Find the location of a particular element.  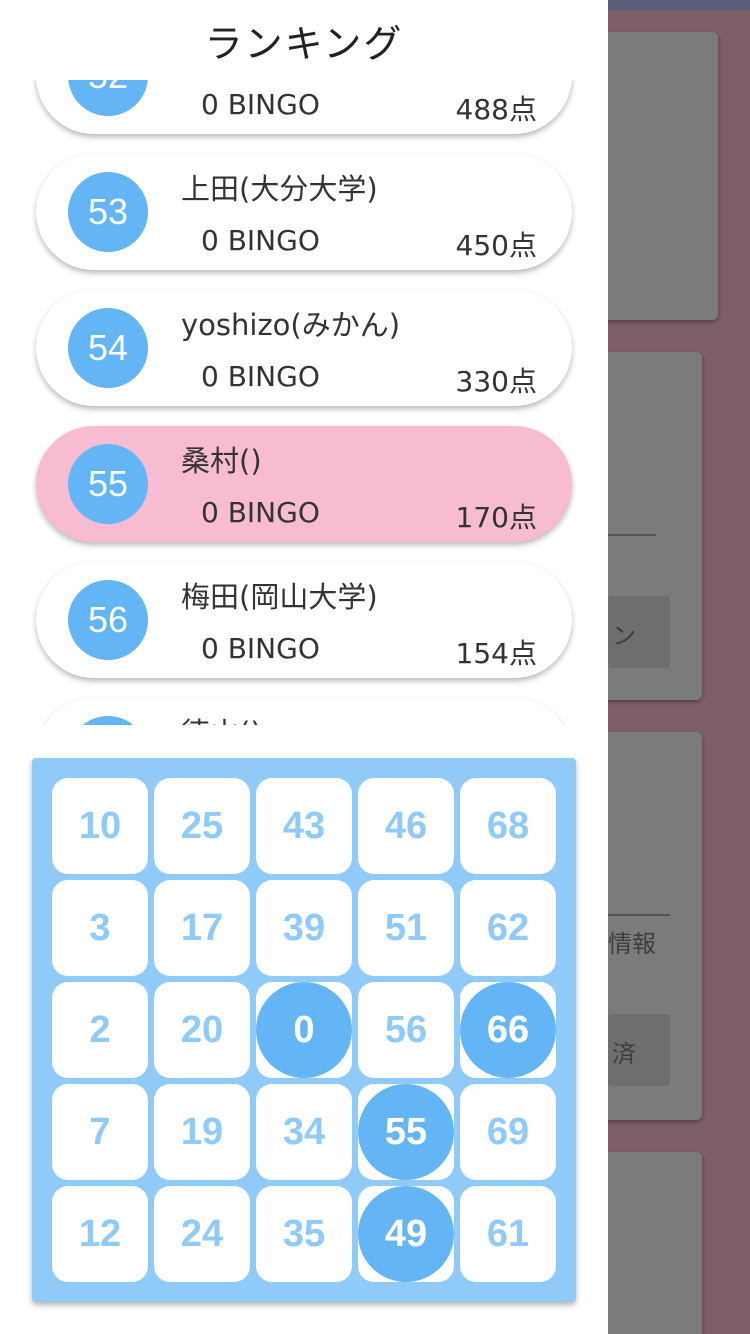

bingo-number: 35 is located at coordinates (304, 1233).